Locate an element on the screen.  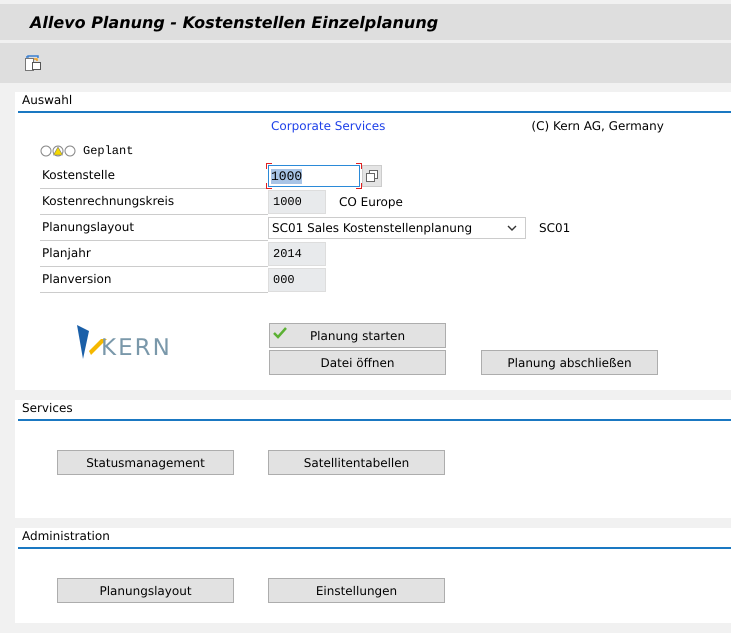
display-field: 1000 is located at coordinates (297, 202).